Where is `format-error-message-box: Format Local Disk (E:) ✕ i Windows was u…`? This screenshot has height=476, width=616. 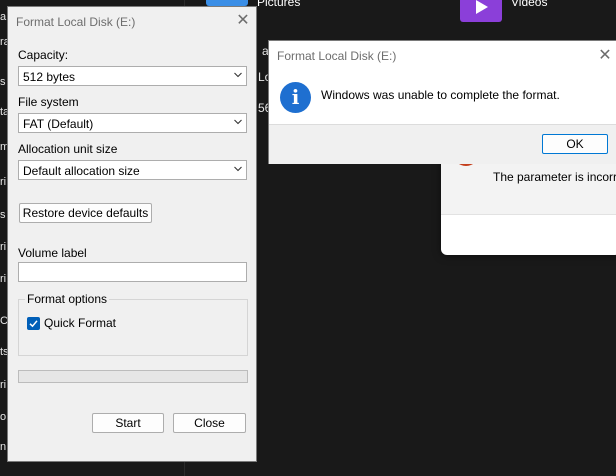
format-error-message-box: Format Local Disk (E:) ✕ i Windows was u… is located at coordinates (442, 102).